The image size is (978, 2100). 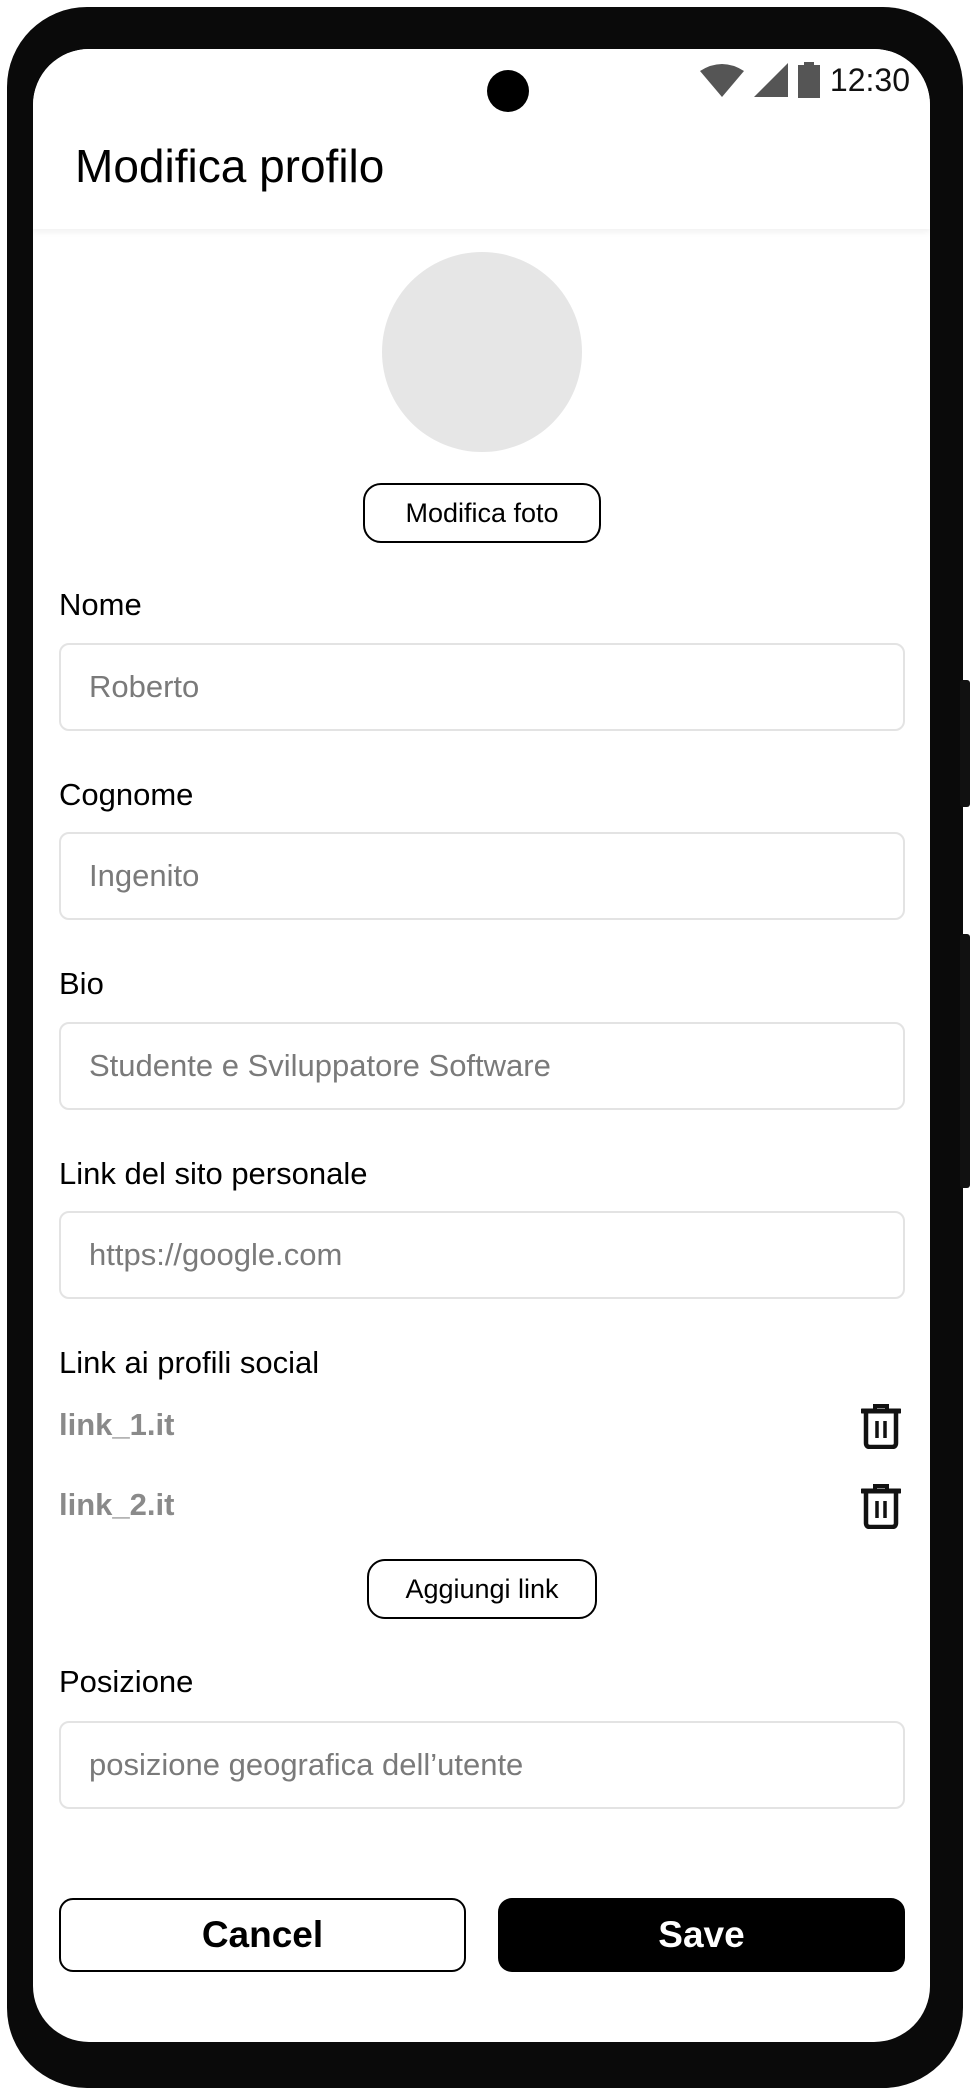 What do you see at coordinates (482, 352) in the screenshot?
I see `avatar` at bounding box center [482, 352].